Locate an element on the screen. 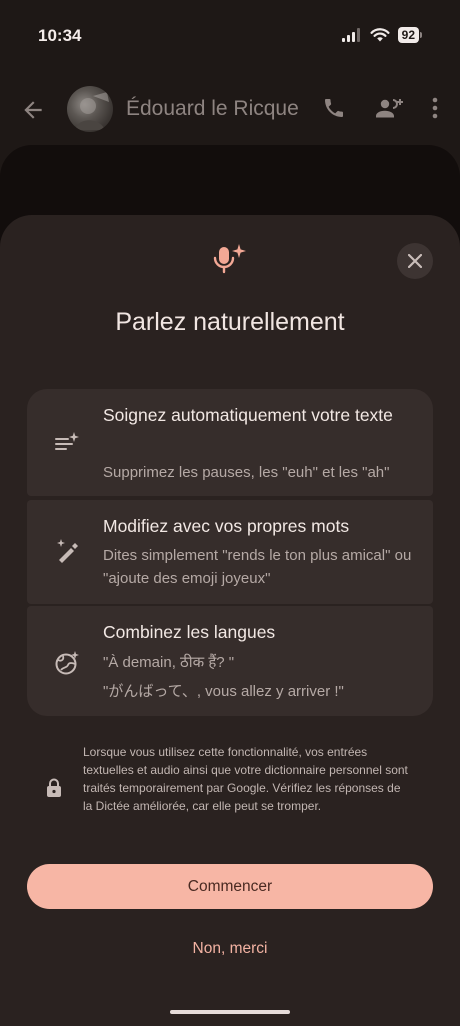 The height and width of the screenshot is (1026, 460). close-icon is located at coordinates (415, 261).